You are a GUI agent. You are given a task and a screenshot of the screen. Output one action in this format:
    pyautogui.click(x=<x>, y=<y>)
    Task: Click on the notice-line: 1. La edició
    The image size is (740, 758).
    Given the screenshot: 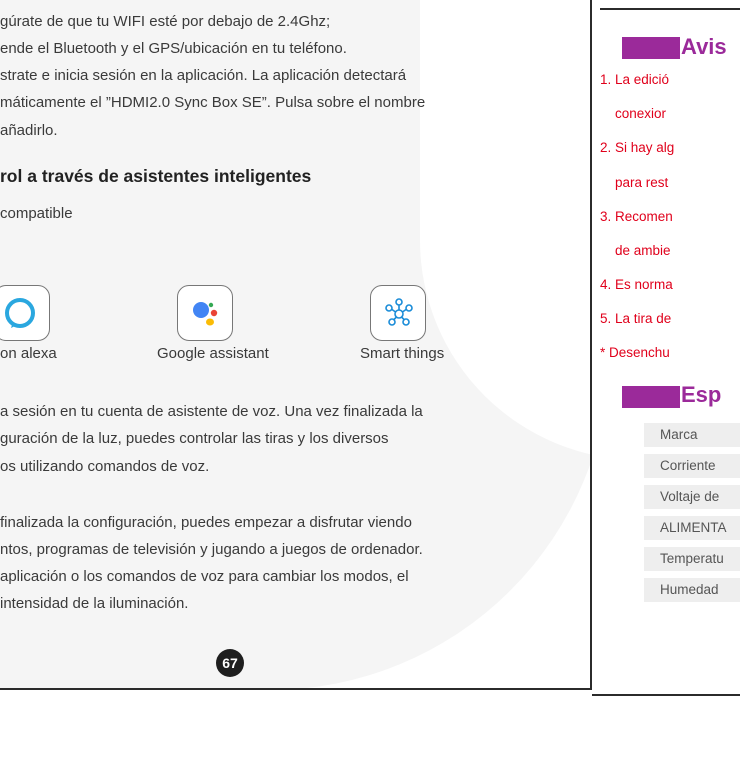 What is the action you would take?
    pyautogui.click(x=635, y=79)
    